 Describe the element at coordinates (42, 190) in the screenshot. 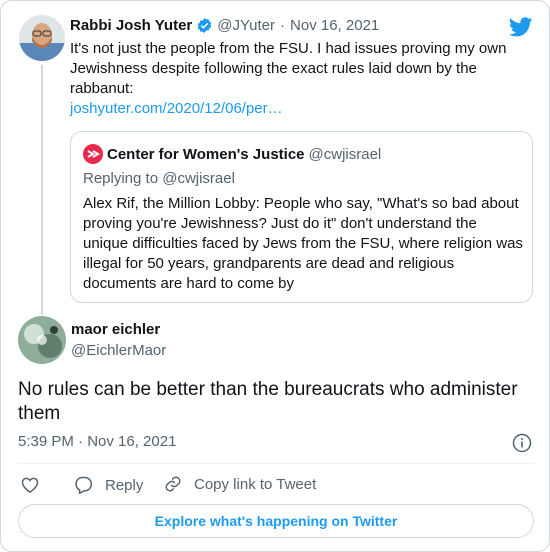

I see `thread-connector-line` at that location.